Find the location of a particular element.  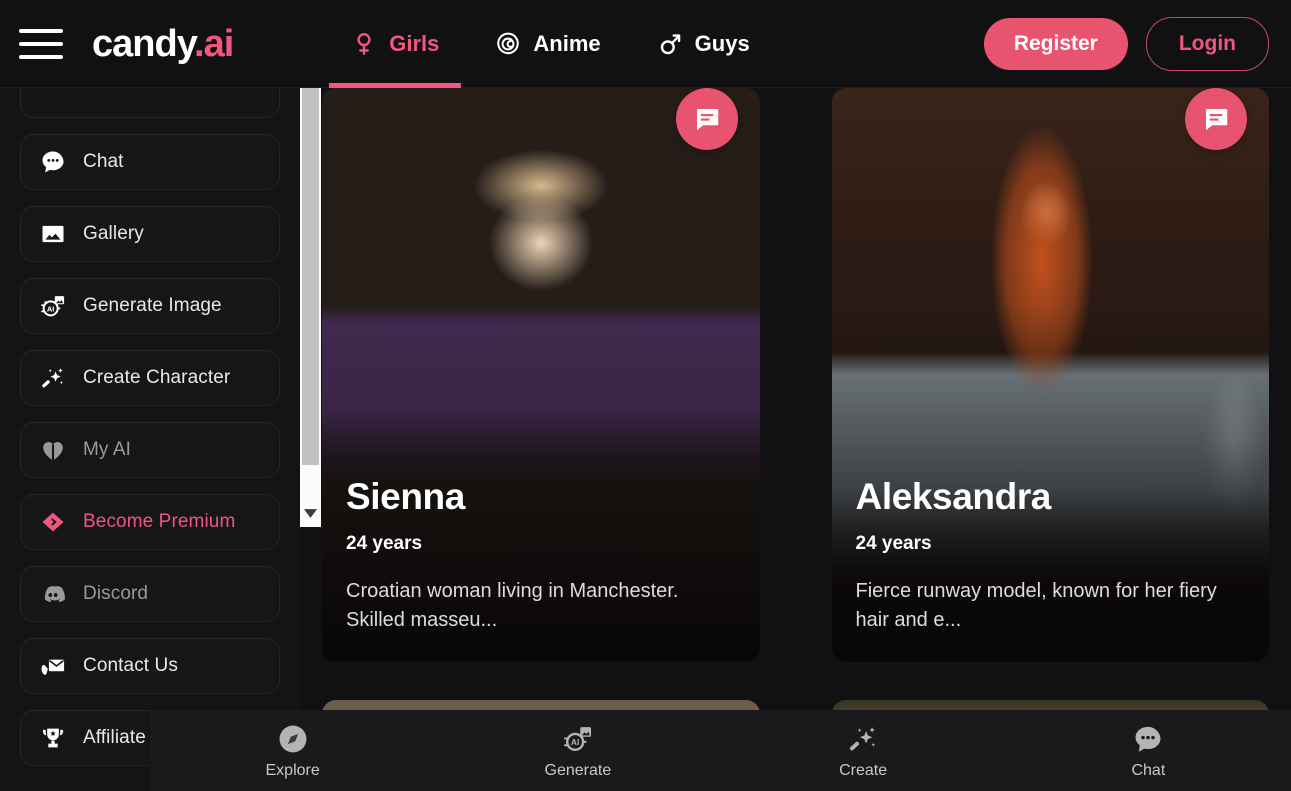

bottom-navigation: Explore AI Generate Create Chat is located at coordinates (720, 750).